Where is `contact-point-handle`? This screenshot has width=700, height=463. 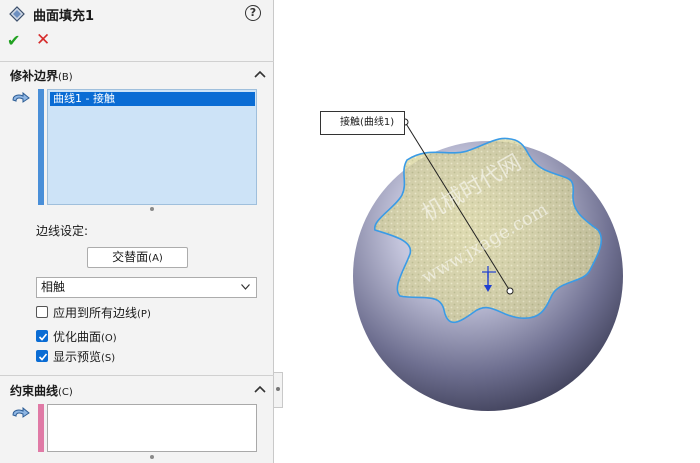
contact-point-handle is located at coordinates (510, 291).